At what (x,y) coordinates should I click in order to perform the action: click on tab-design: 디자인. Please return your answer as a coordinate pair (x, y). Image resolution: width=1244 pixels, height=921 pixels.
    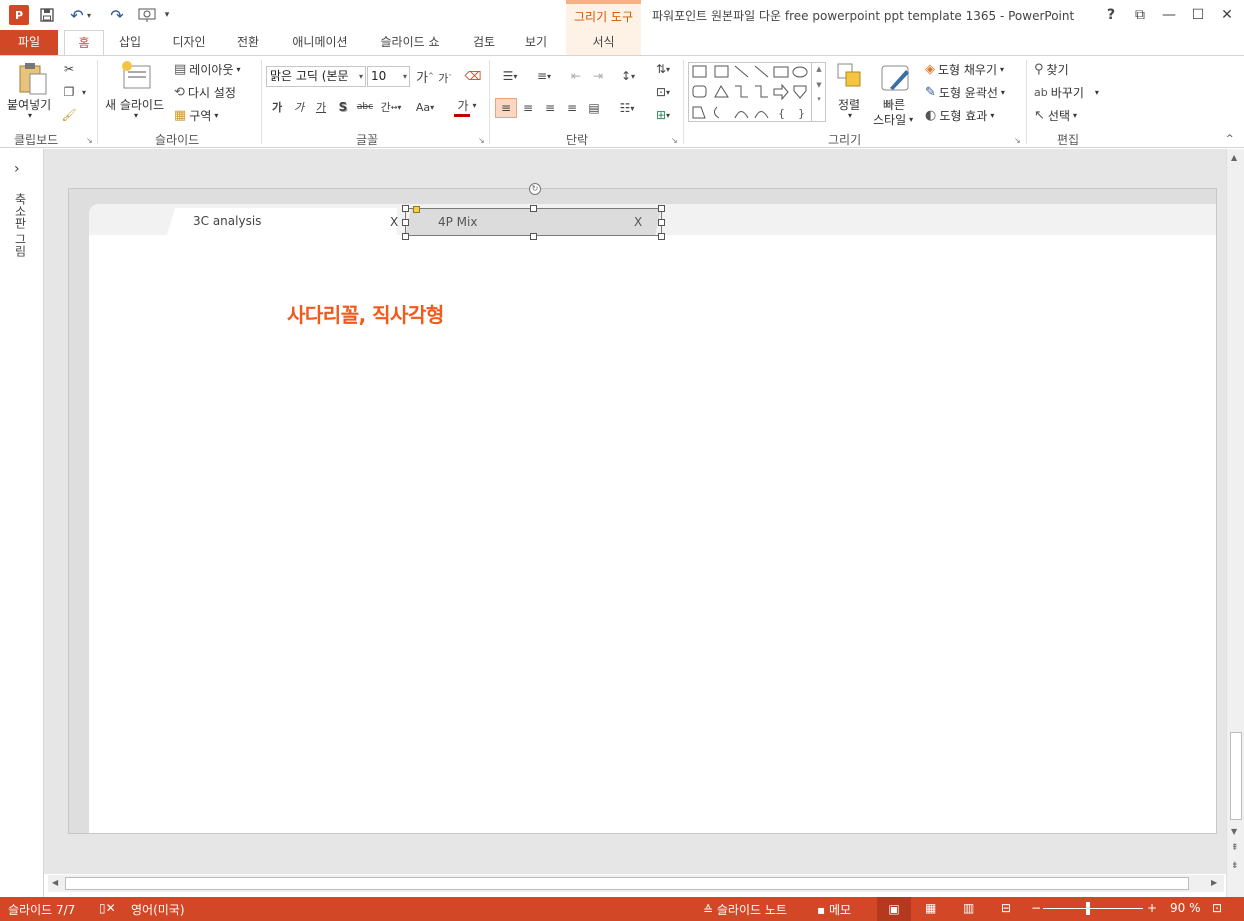
    Looking at the image, I should click on (189, 42).